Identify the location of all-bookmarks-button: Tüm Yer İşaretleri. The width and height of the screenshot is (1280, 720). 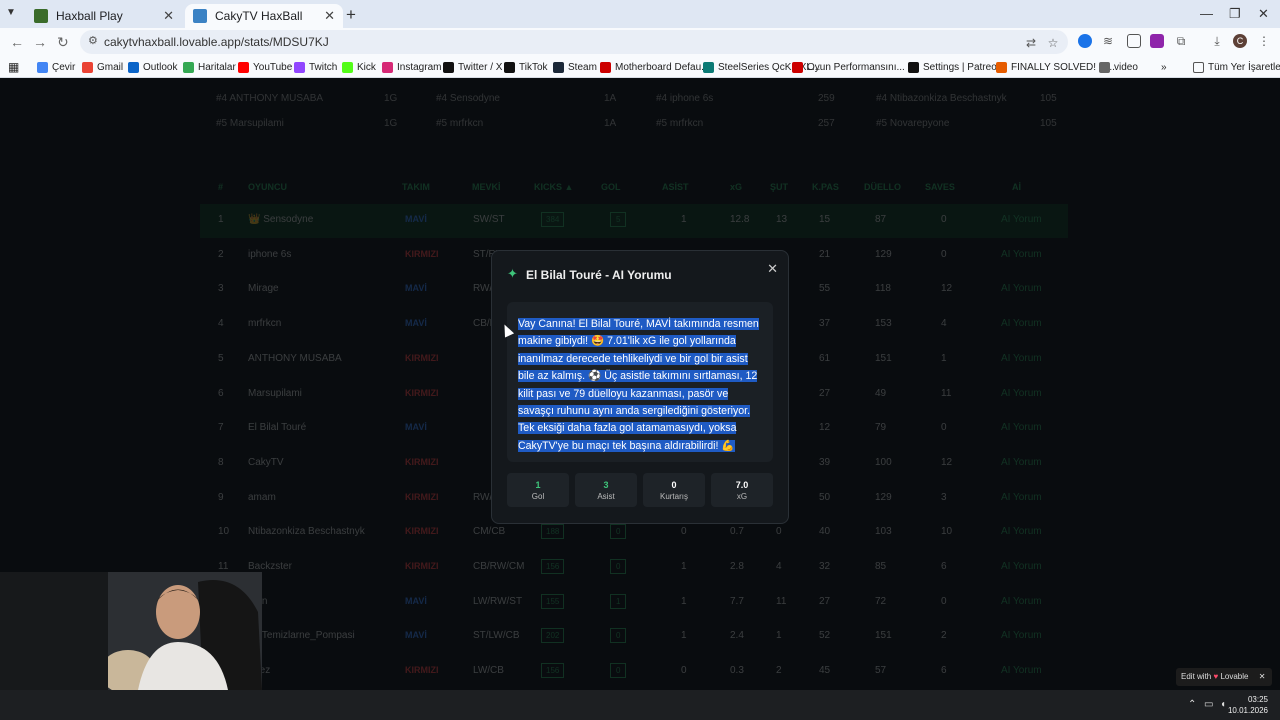
(1236, 67).